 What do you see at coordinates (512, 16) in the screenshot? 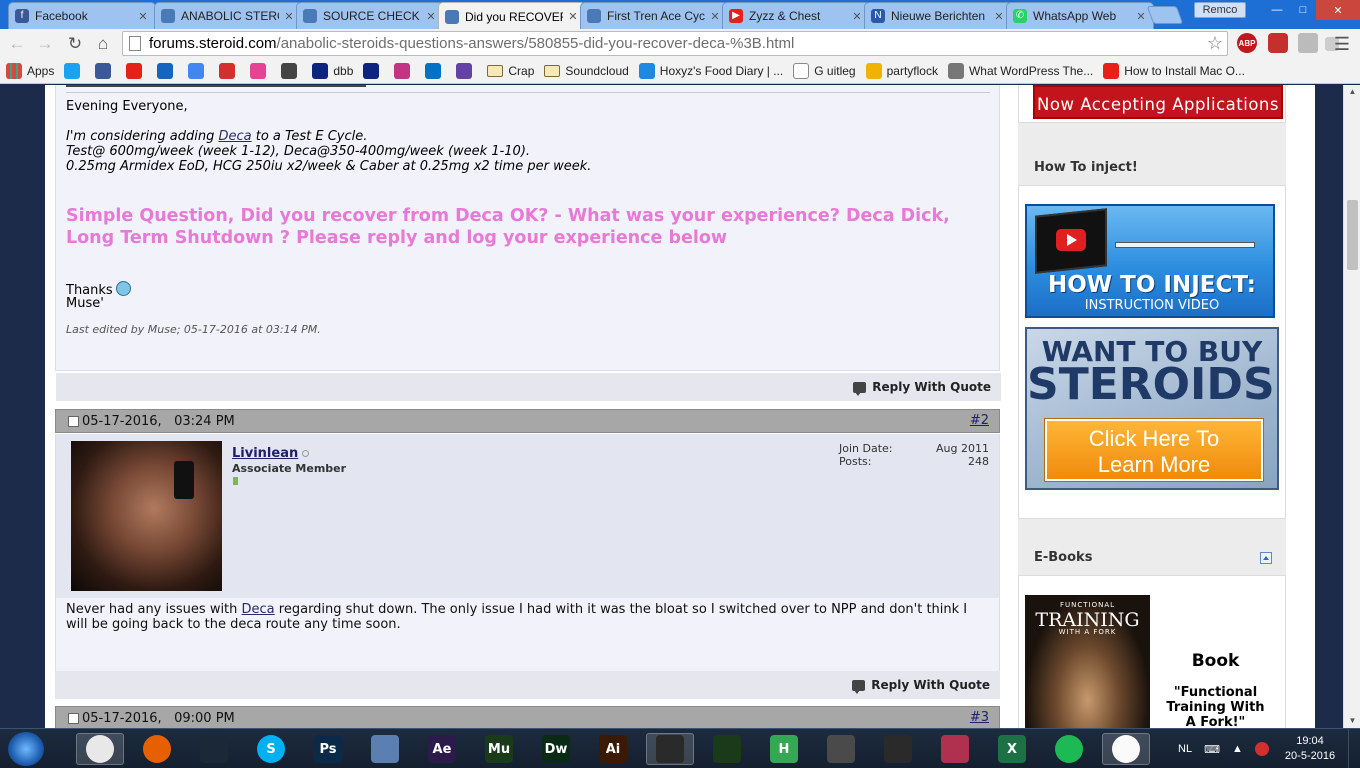
I see `browser-tab: Did you RECOVER ✕` at bounding box center [512, 16].